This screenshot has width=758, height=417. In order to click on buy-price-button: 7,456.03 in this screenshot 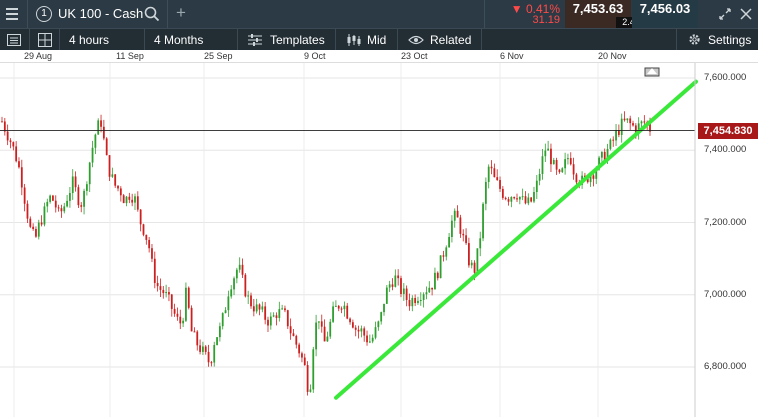, I will do `click(665, 14)`.